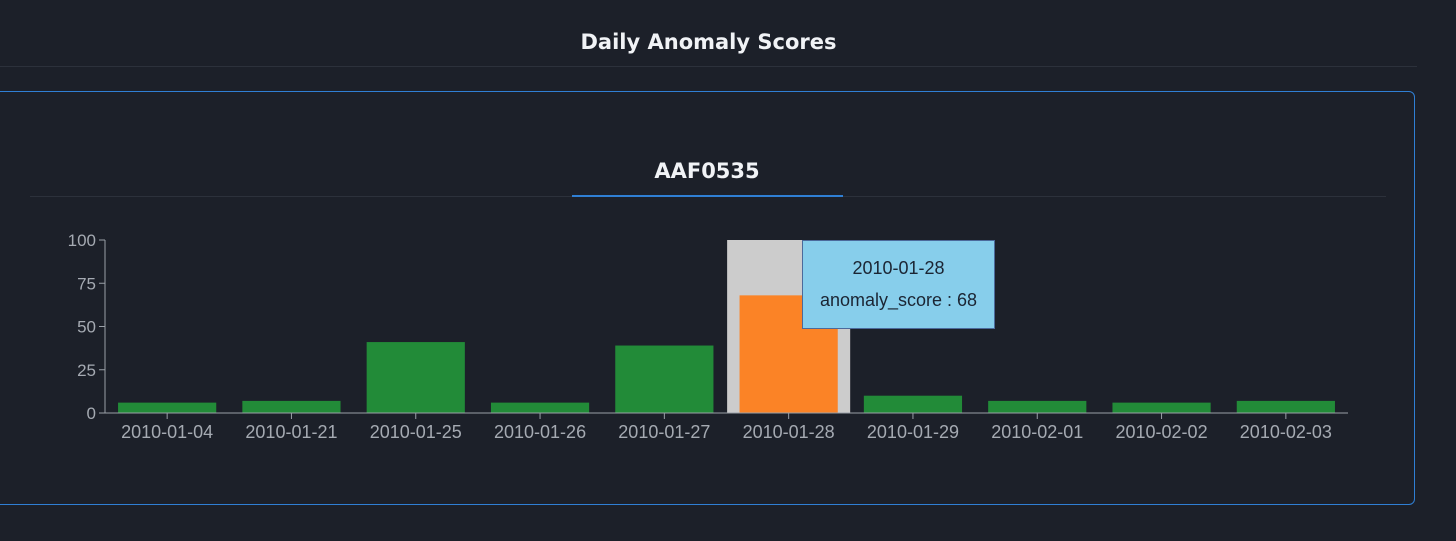 Image resolution: width=1456 pixels, height=541 pixels. I want to click on x-tick-label: 2010-01-26, so click(540, 432).